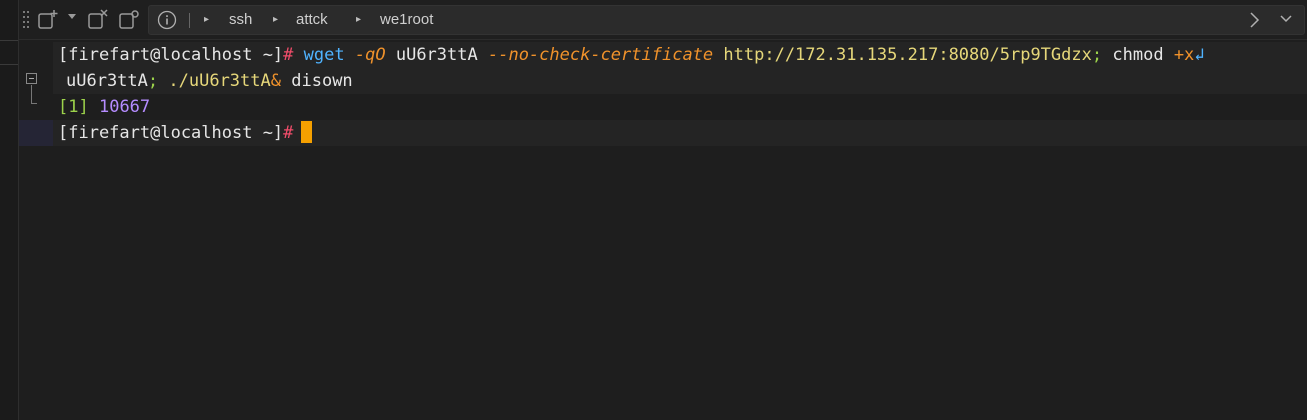 This screenshot has width=1307, height=420. I want to click on breadcrumb-item-we1root: we1root, so click(406, 20).